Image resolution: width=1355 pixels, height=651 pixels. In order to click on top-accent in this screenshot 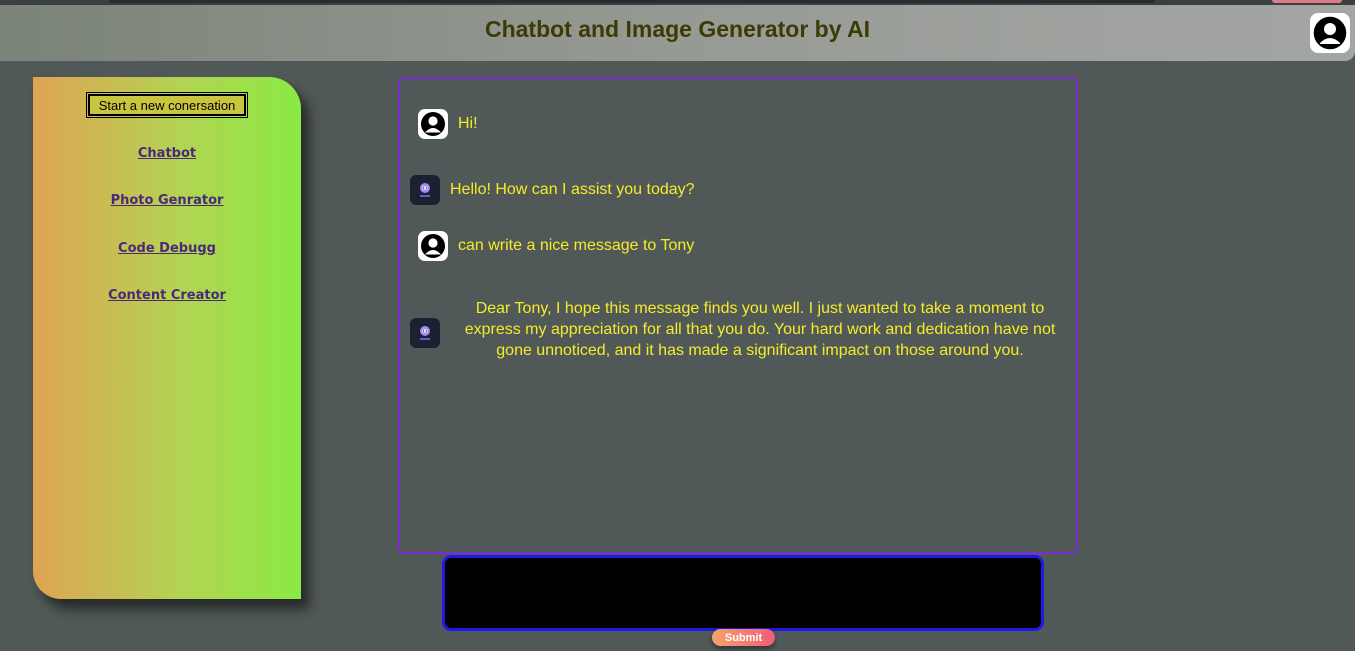, I will do `click(1307, 1)`.